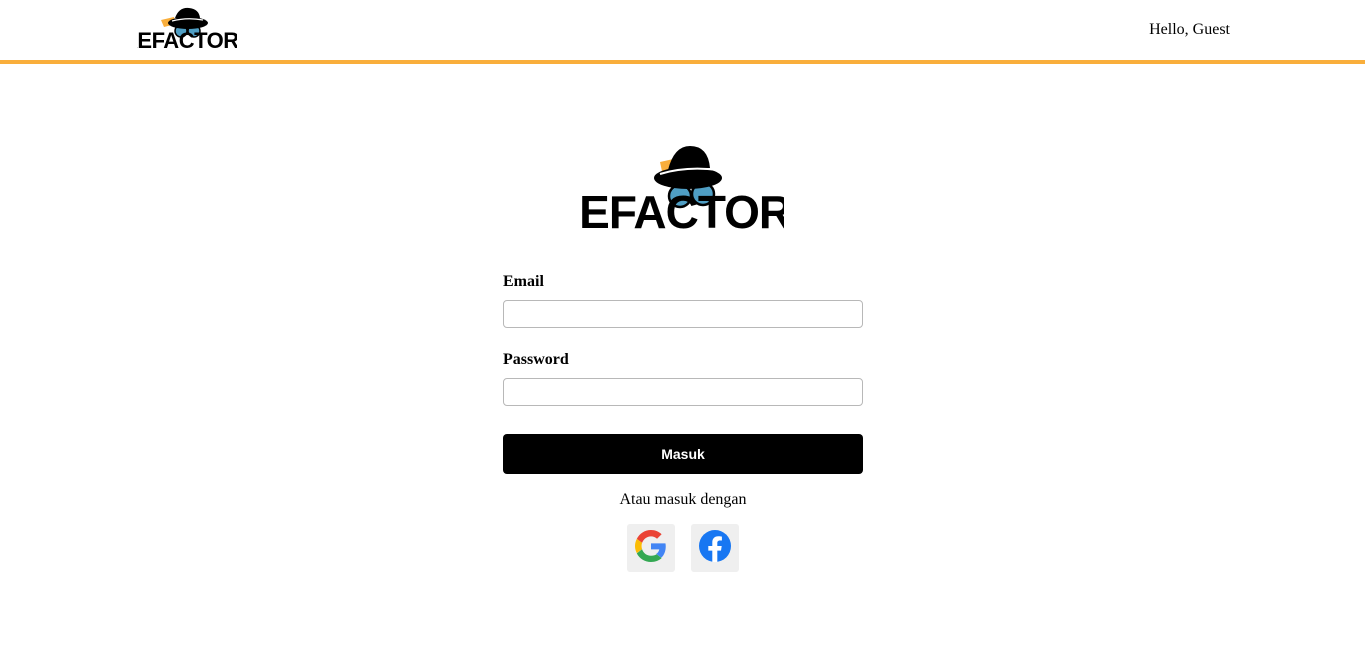  Describe the element at coordinates (683, 454) in the screenshot. I see `login-button: Masuk` at that location.